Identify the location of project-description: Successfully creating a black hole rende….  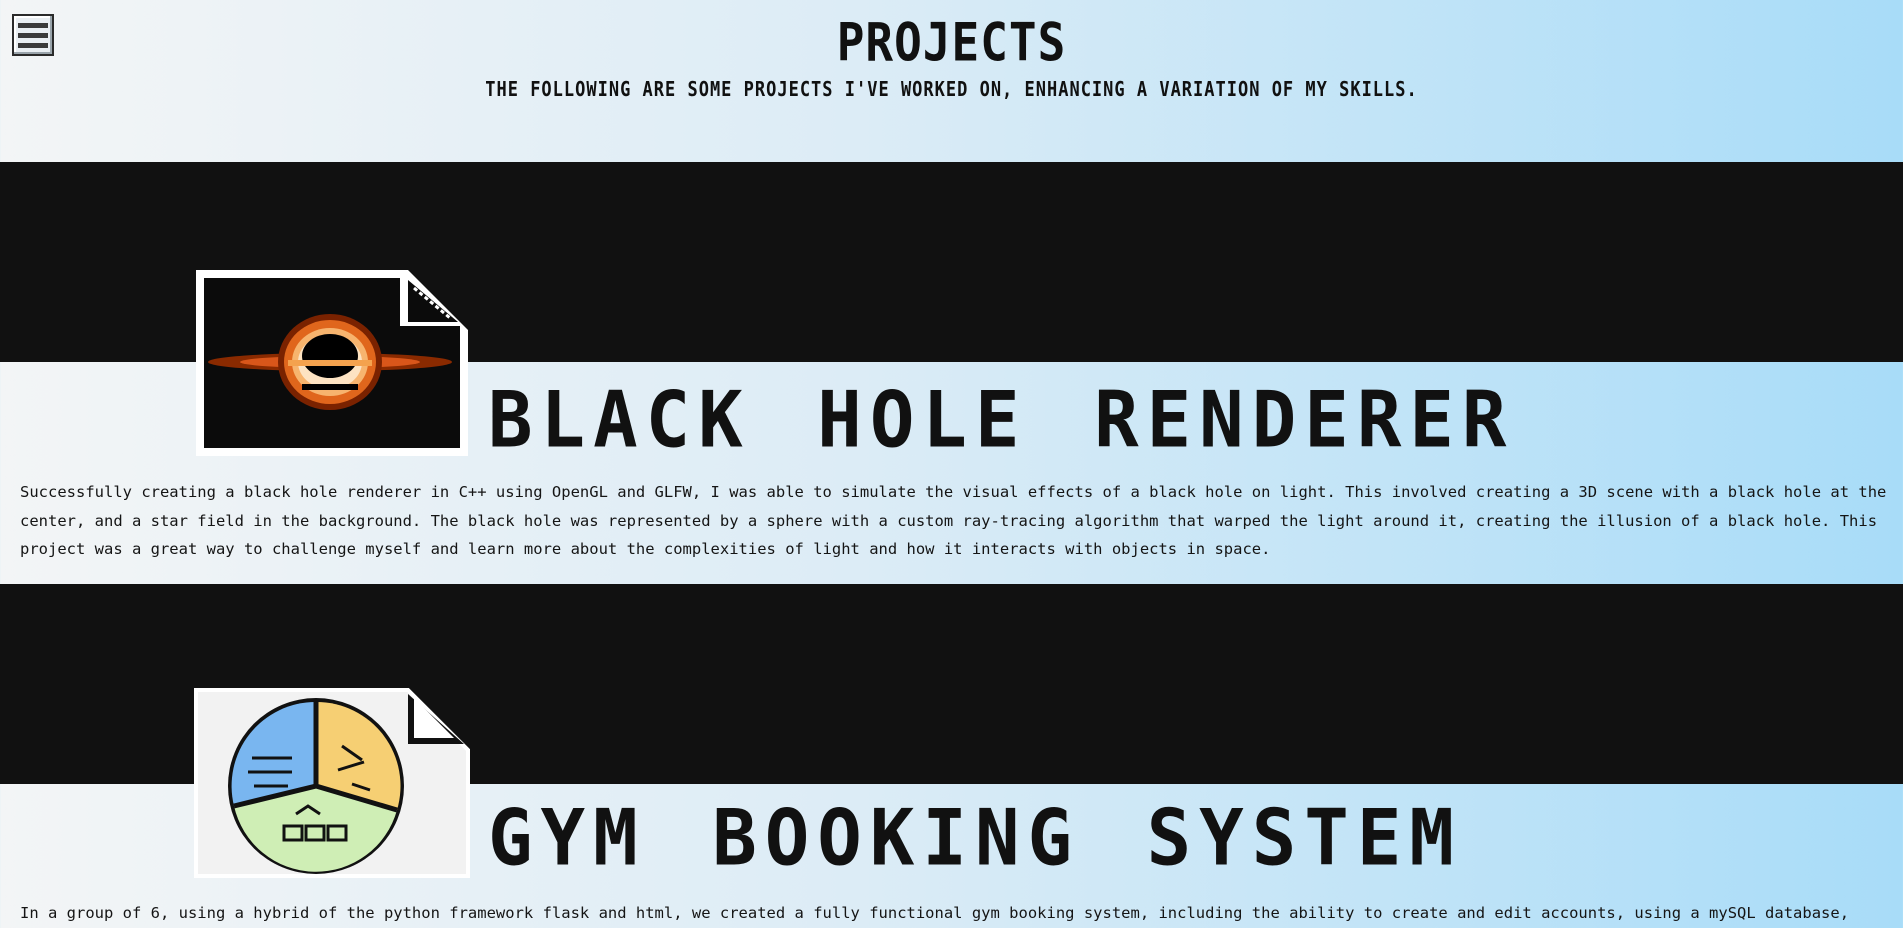
(953, 520).